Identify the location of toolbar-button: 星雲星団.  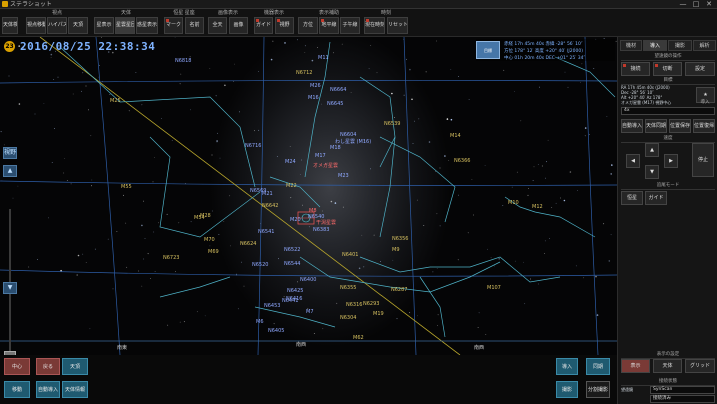
(125, 25).